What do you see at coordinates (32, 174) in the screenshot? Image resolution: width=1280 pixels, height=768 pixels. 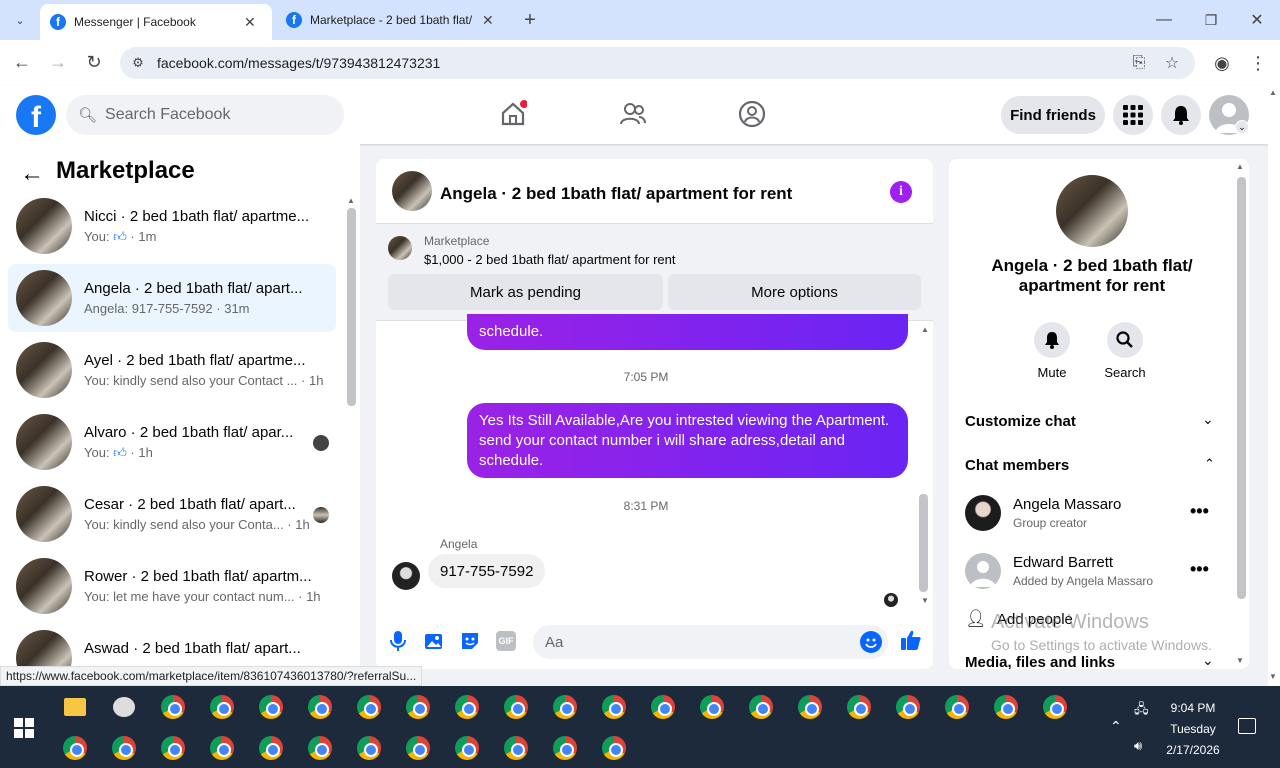 I see `back-arrow-icon: ←` at bounding box center [32, 174].